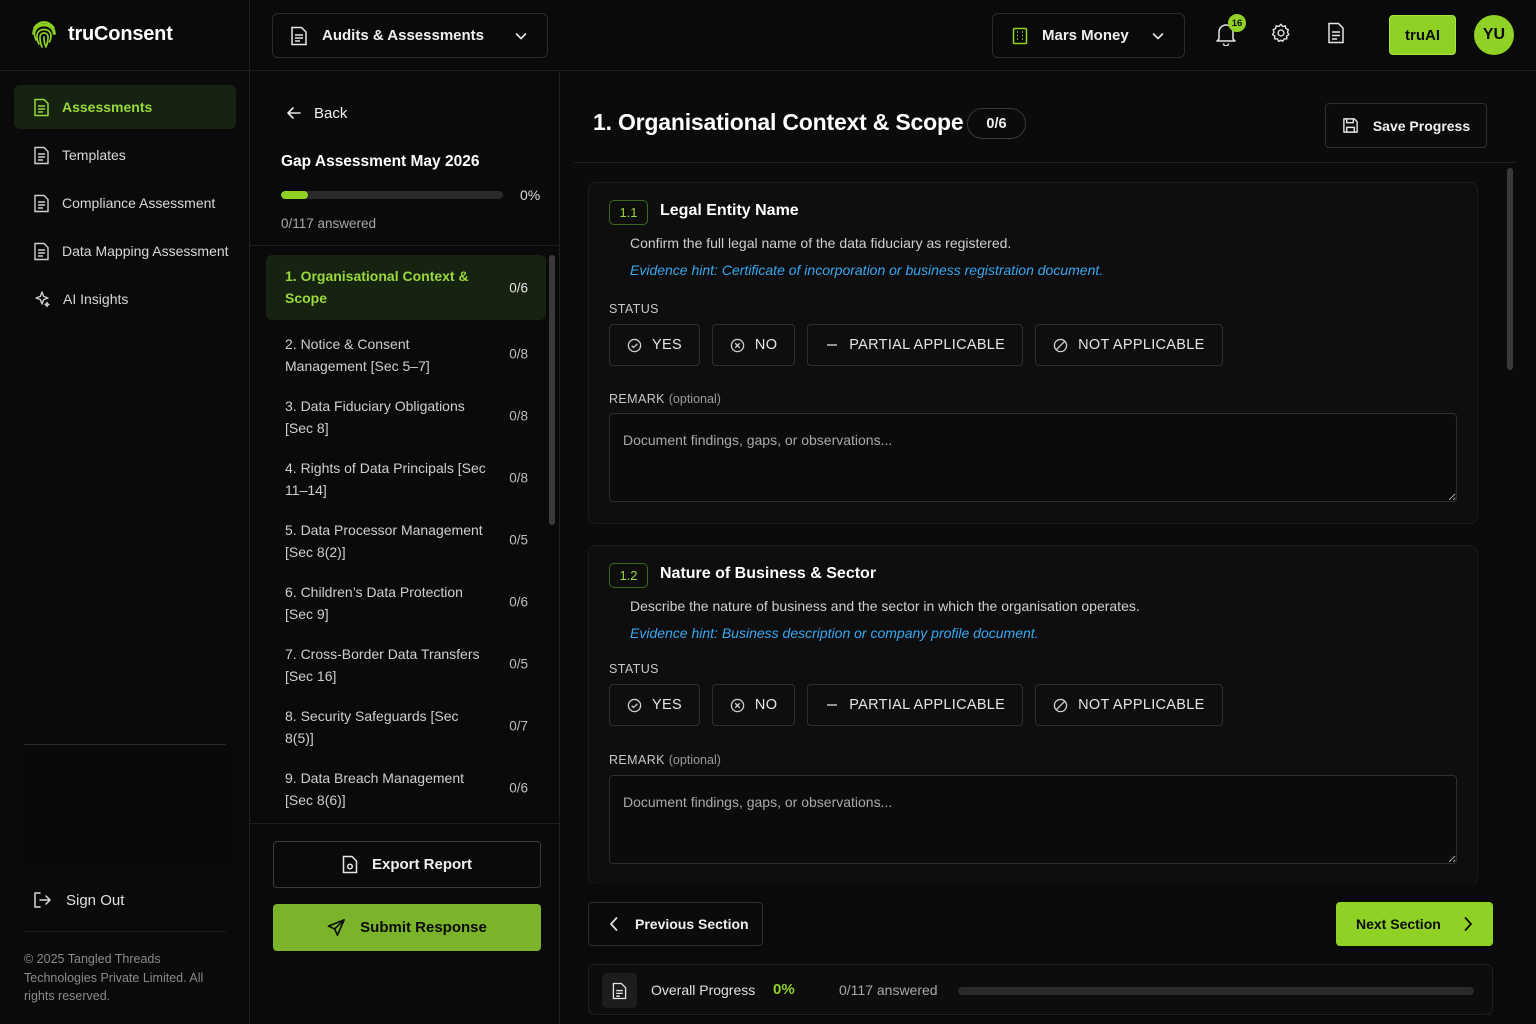 Image resolution: width=1536 pixels, height=1024 pixels. What do you see at coordinates (1422, 35) in the screenshot?
I see `truai-button: truAI` at bounding box center [1422, 35].